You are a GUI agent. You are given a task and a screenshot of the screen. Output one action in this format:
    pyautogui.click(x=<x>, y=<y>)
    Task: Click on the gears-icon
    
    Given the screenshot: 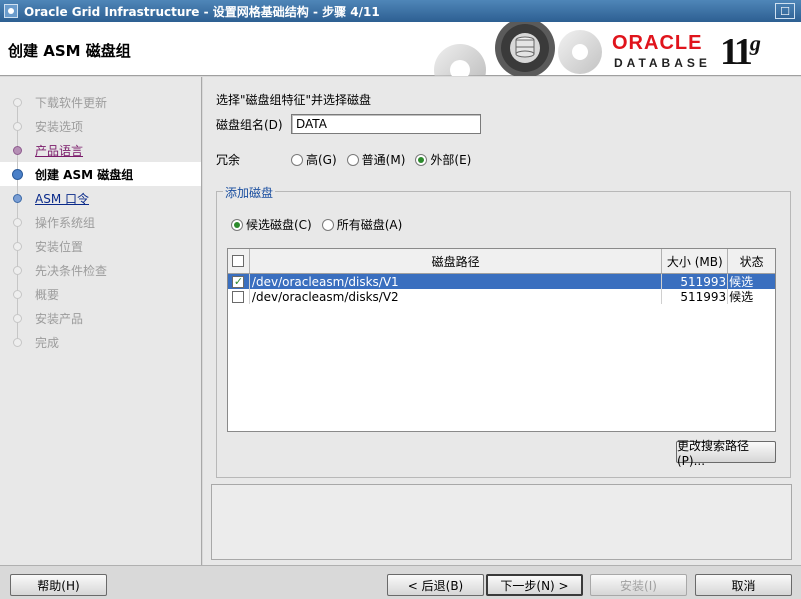 What is the action you would take?
    pyautogui.click(x=518, y=49)
    